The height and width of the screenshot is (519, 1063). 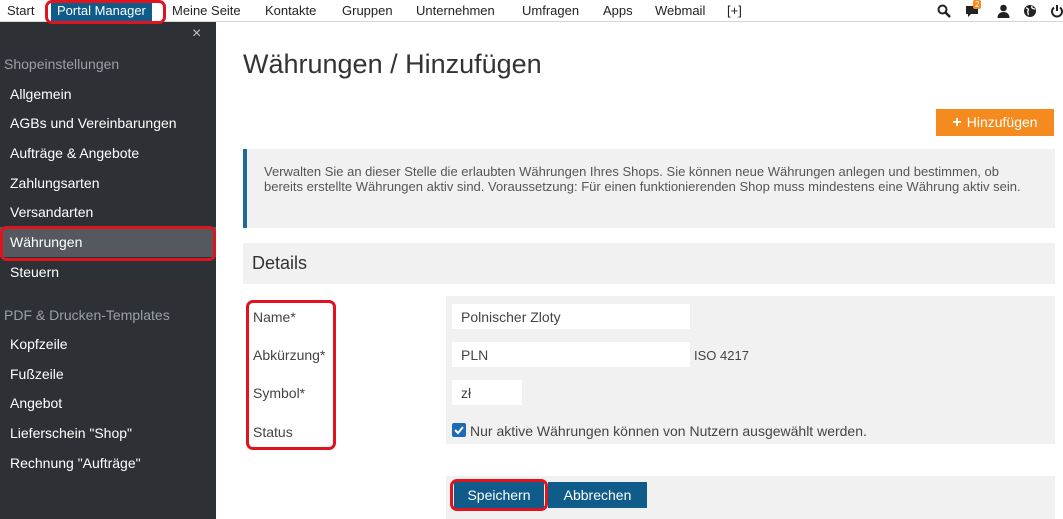 What do you see at coordinates (649, 263) in the screenshot?
I see `details-heading: Details` at bounding box center [649, 263].